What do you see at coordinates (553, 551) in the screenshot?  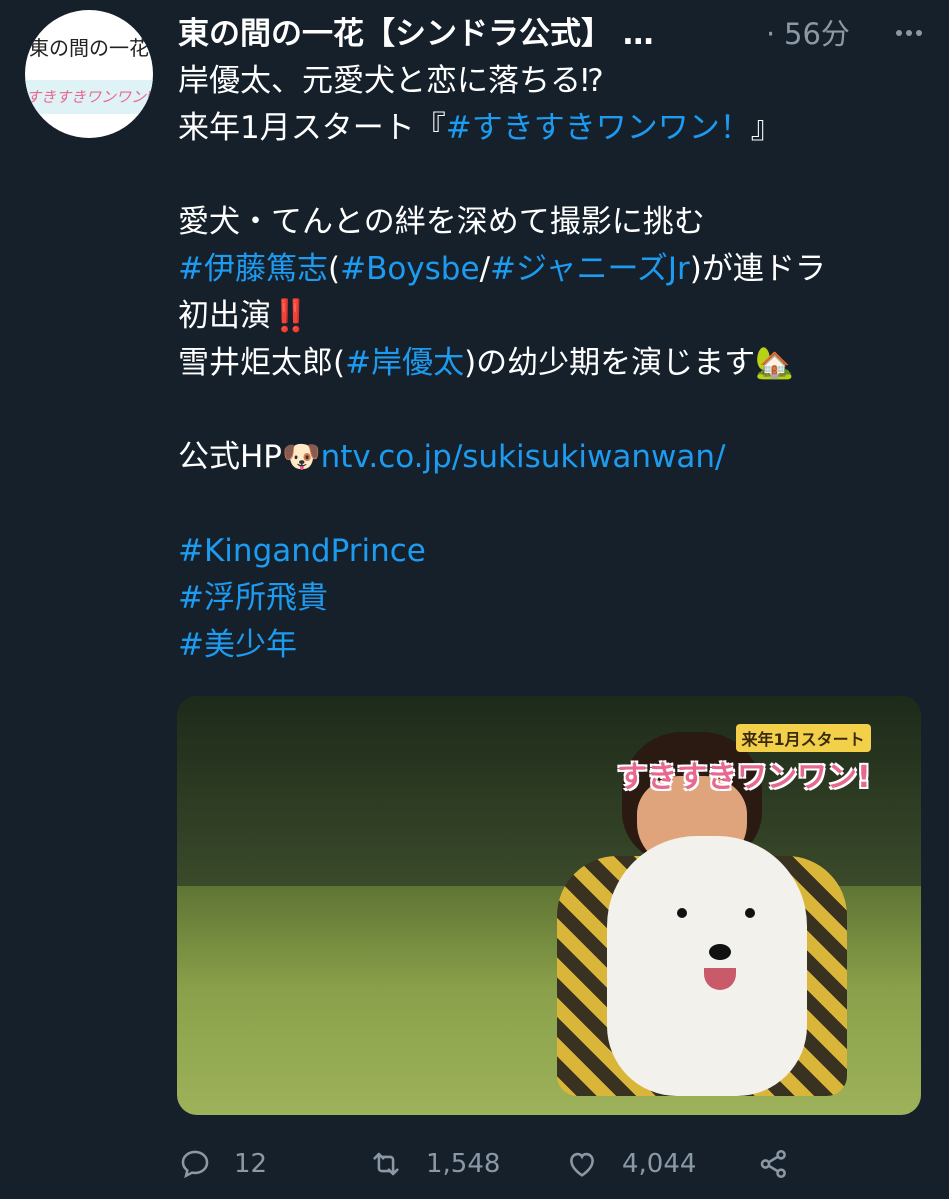 I see `hashtag-link: #KingandPrince` at bounding box center [553, 551].